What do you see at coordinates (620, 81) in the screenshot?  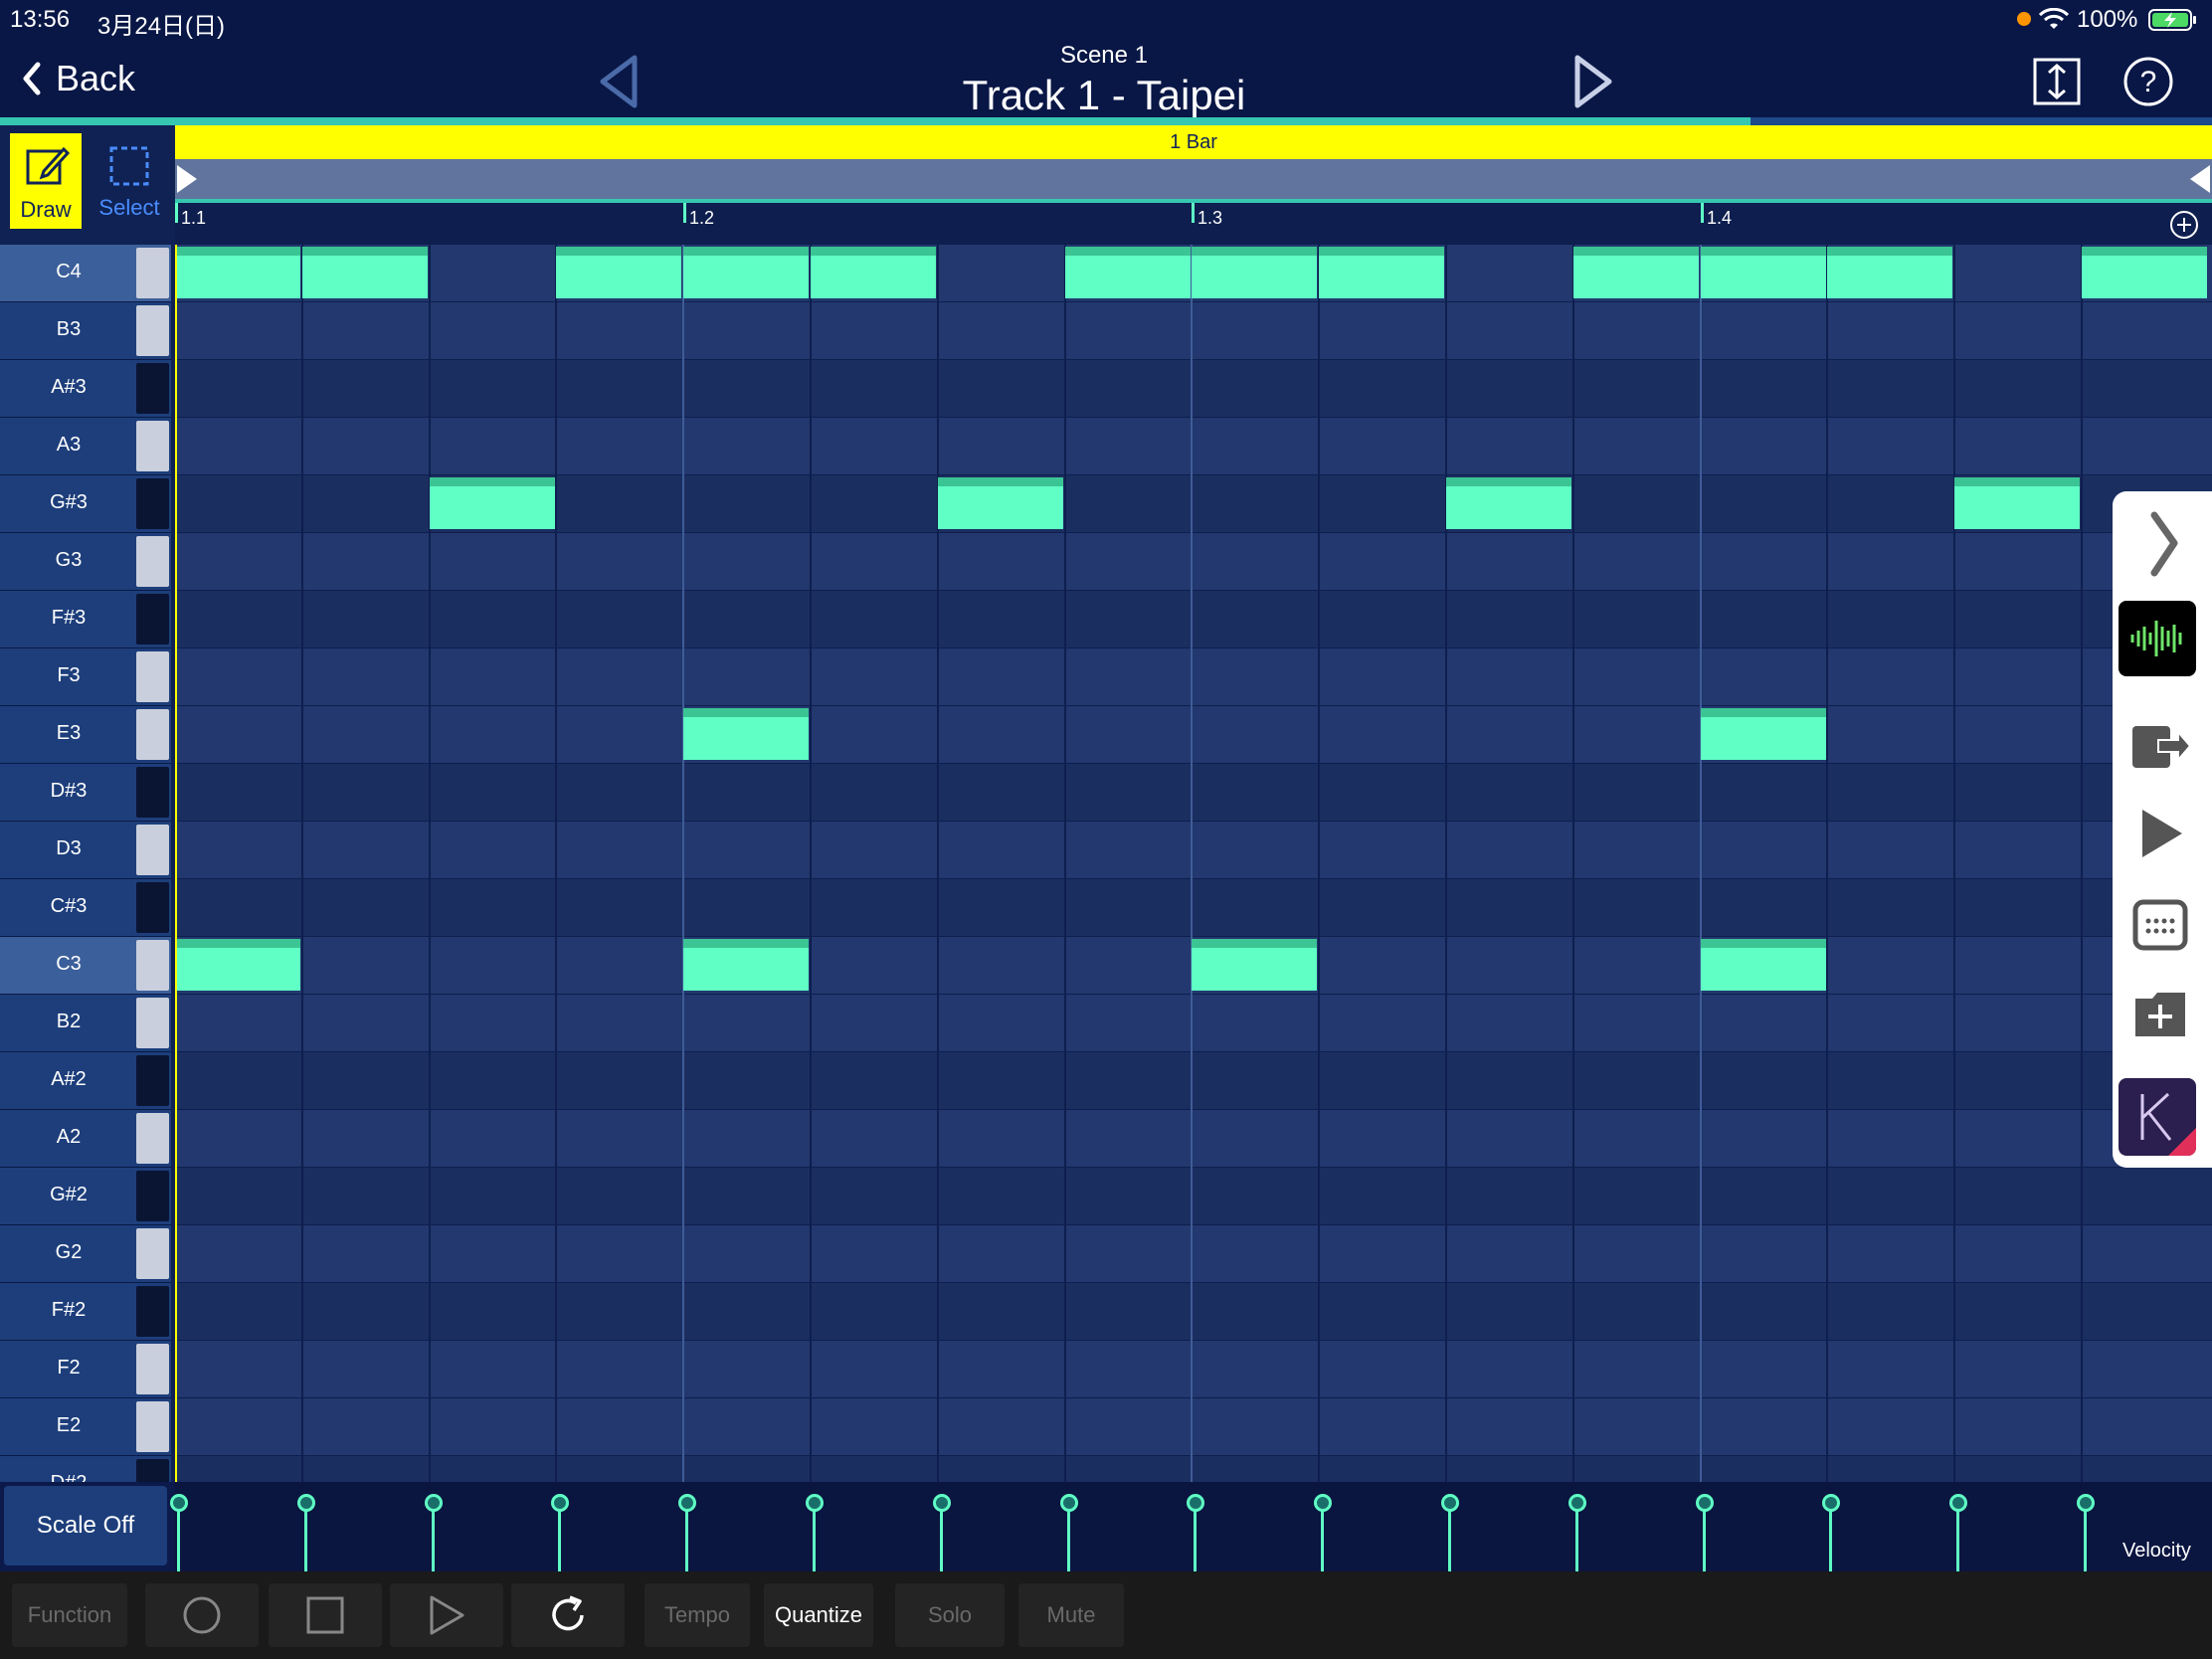 I see `previous-track-button` at bounding box center [620, 81].